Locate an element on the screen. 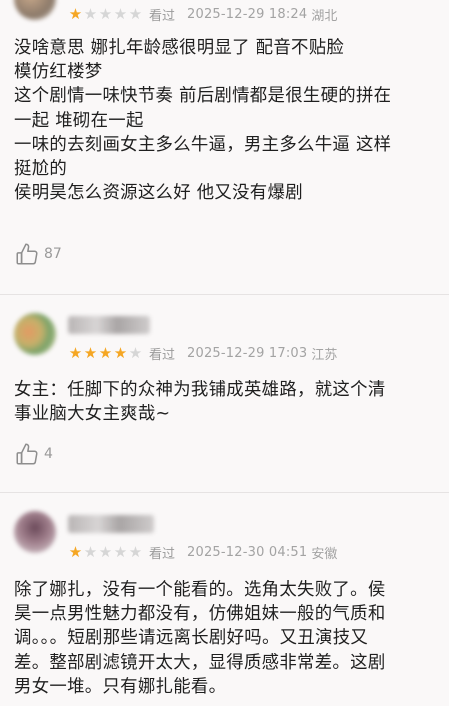  review-location: 湖北 is located at coordinates (324, 16).